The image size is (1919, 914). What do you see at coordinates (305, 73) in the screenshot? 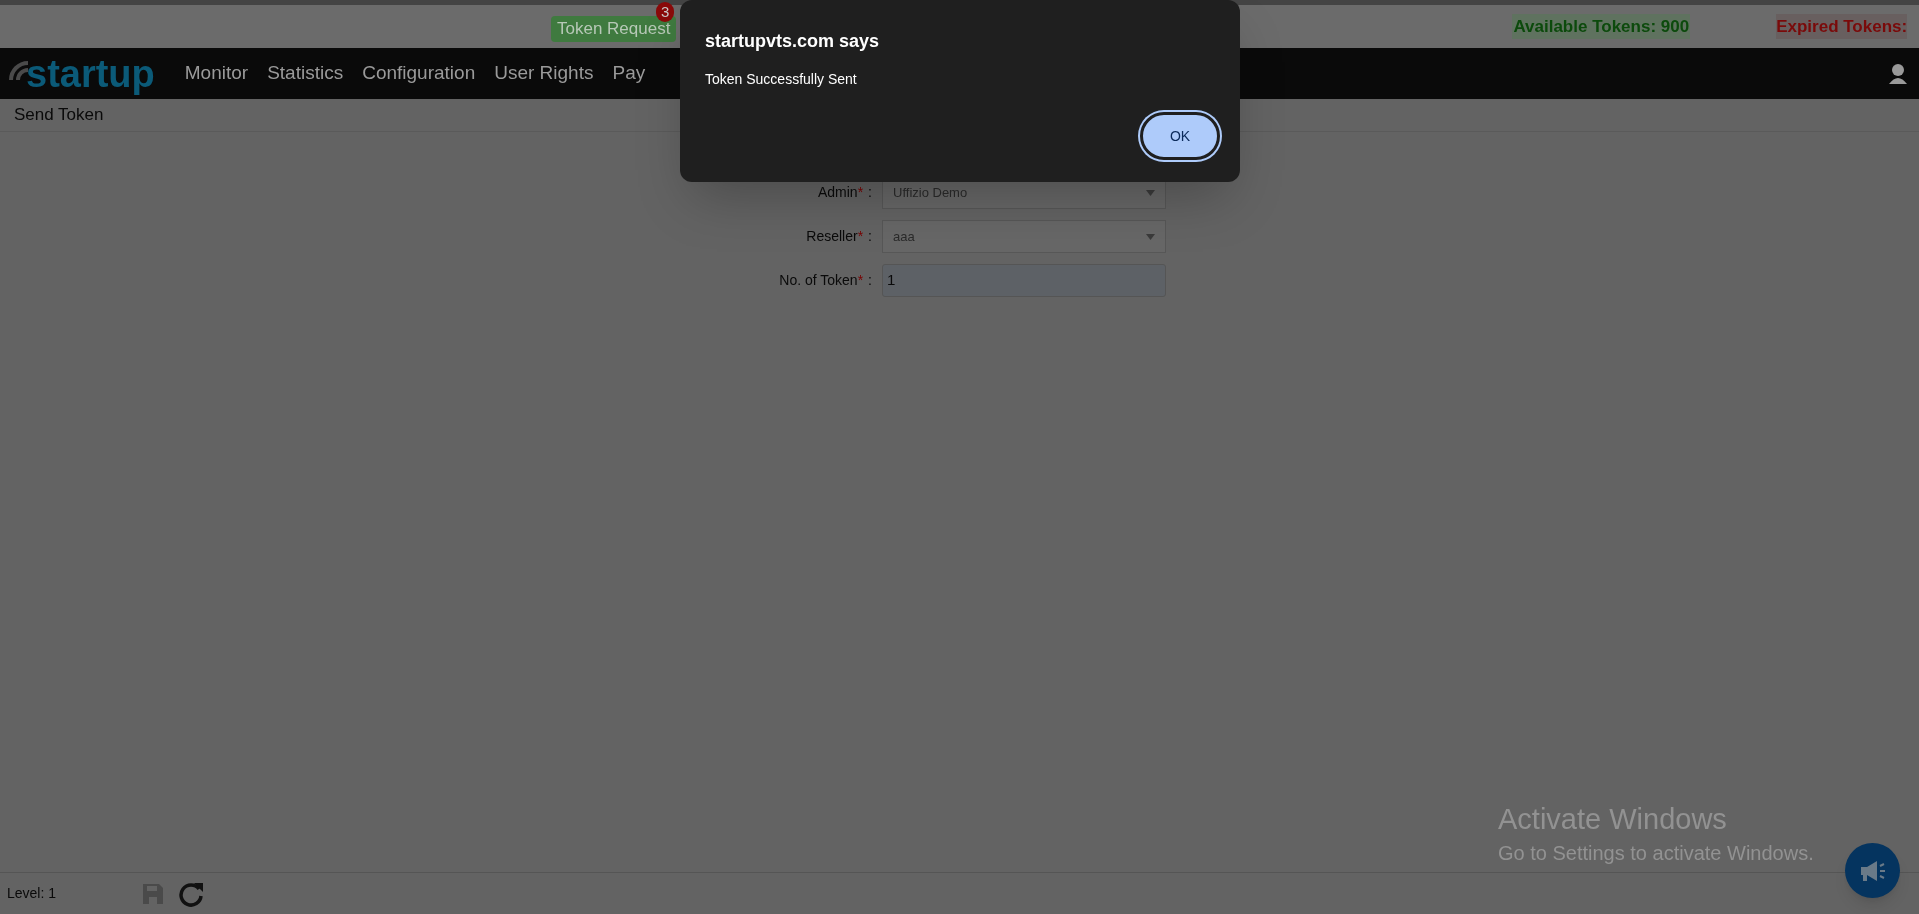
I see `nav-item: Statistics` at bounding box center [305, 73].